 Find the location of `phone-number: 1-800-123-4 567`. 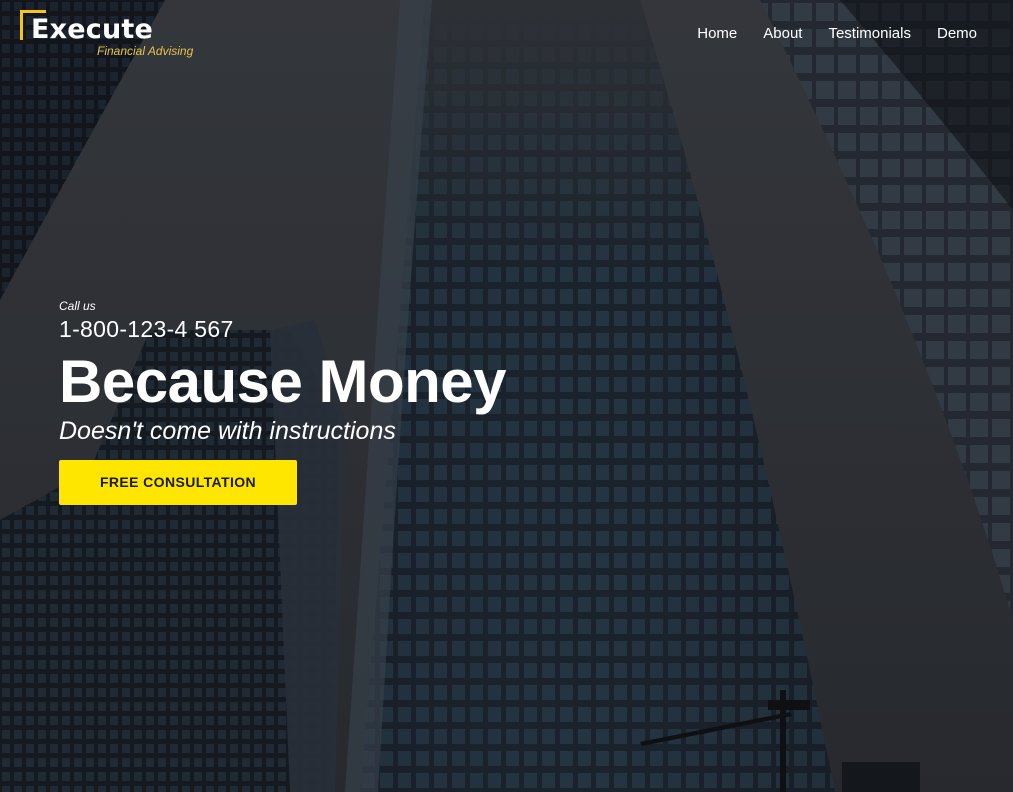

phone-number: 1-800-123-4 567 is located at coordinates (339, 329).